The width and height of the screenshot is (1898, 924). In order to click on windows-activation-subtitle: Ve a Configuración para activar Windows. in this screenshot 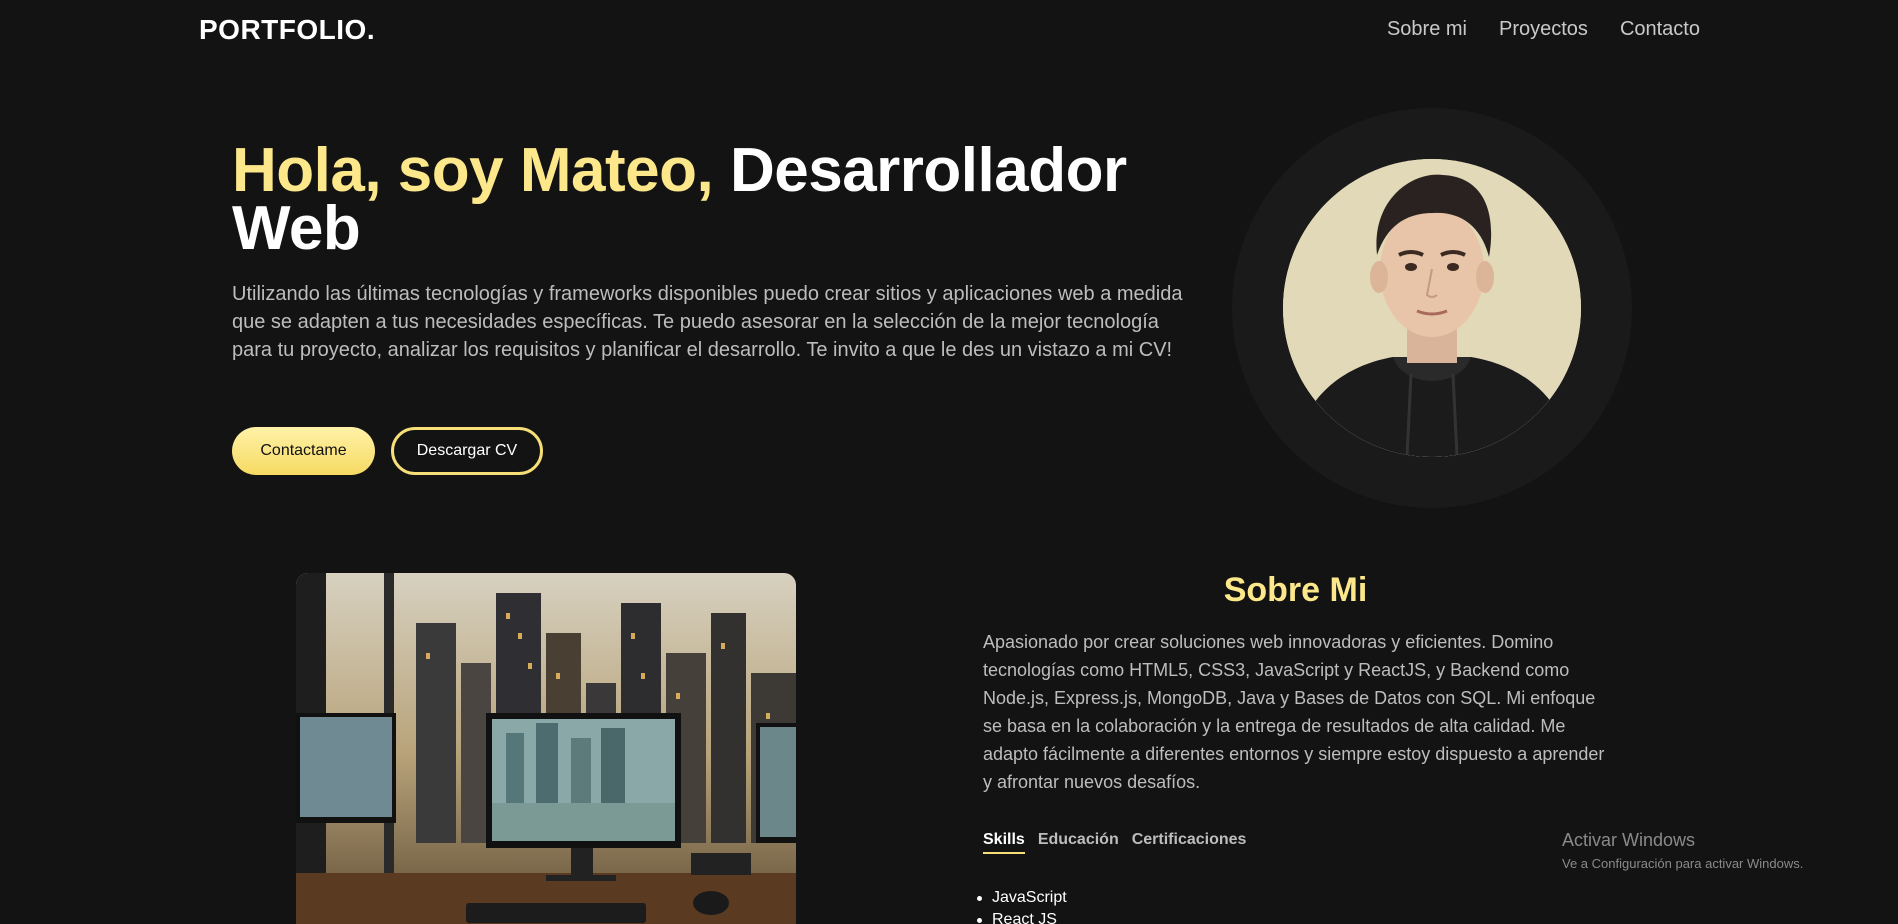, I will do `click(1683, 863)`.